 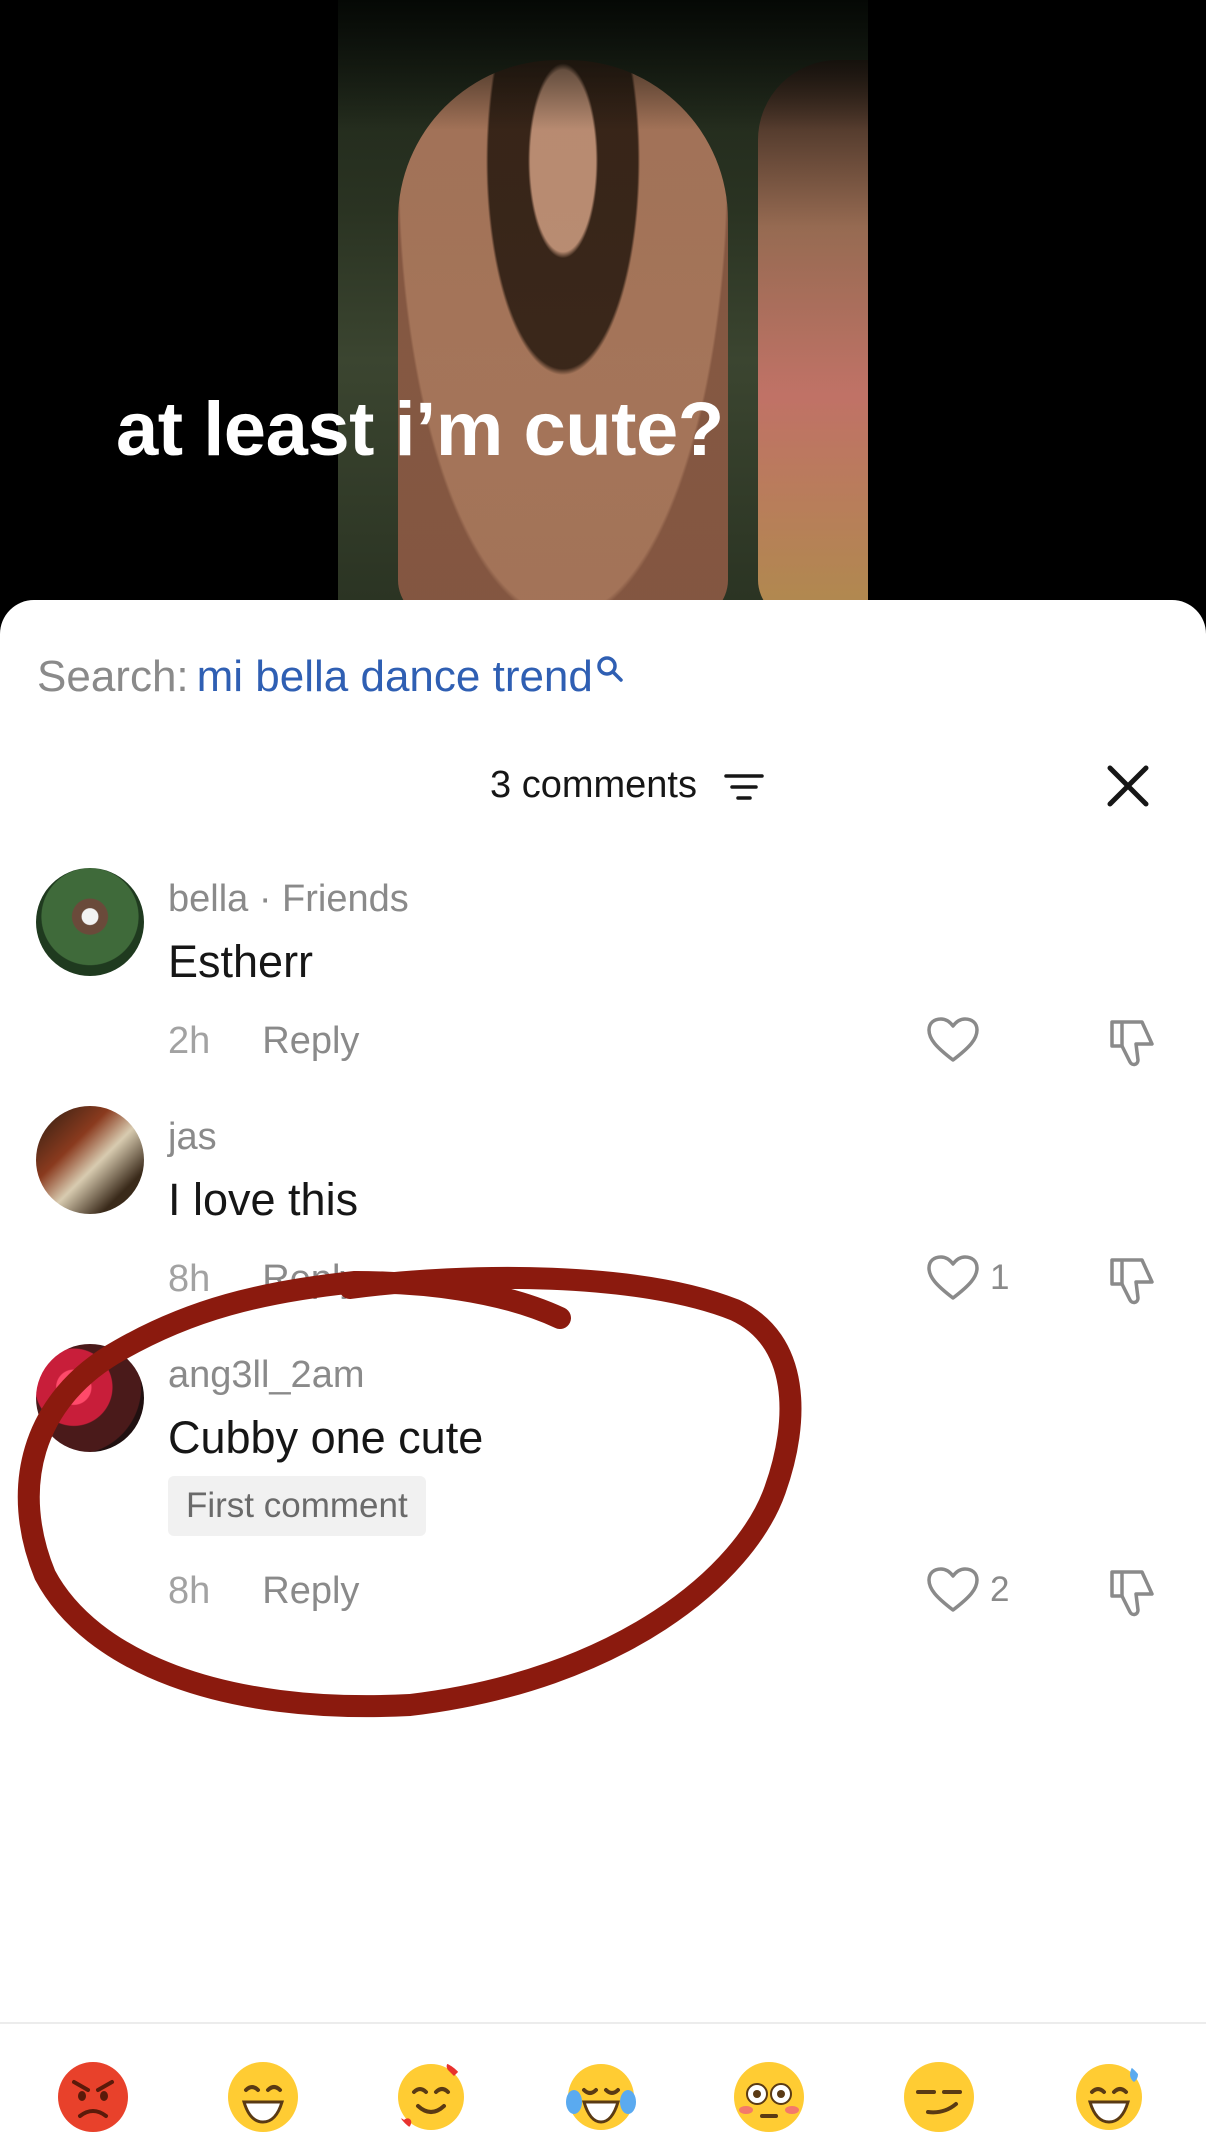 I want to click on smiling-face-with-hearts-icon, so click(x=431, y=2097).